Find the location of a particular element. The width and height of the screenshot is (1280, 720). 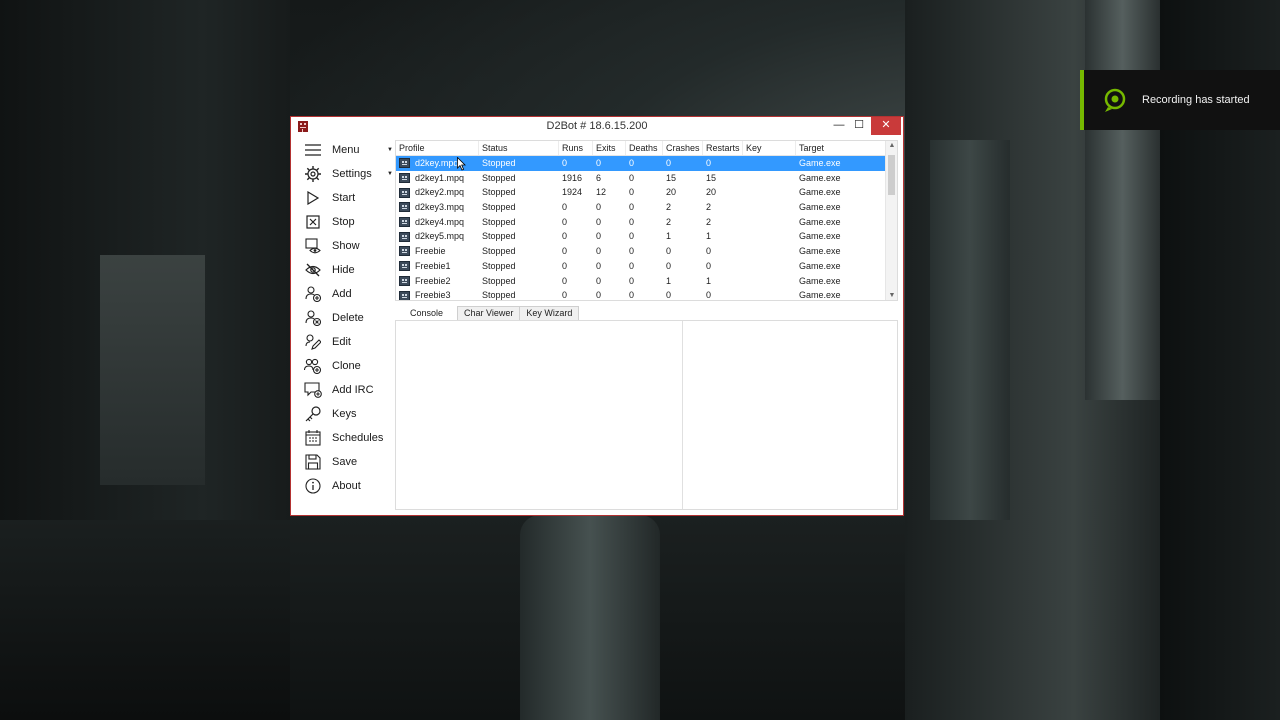

cell-crashes: 15 is located at coordinates (671, 177).